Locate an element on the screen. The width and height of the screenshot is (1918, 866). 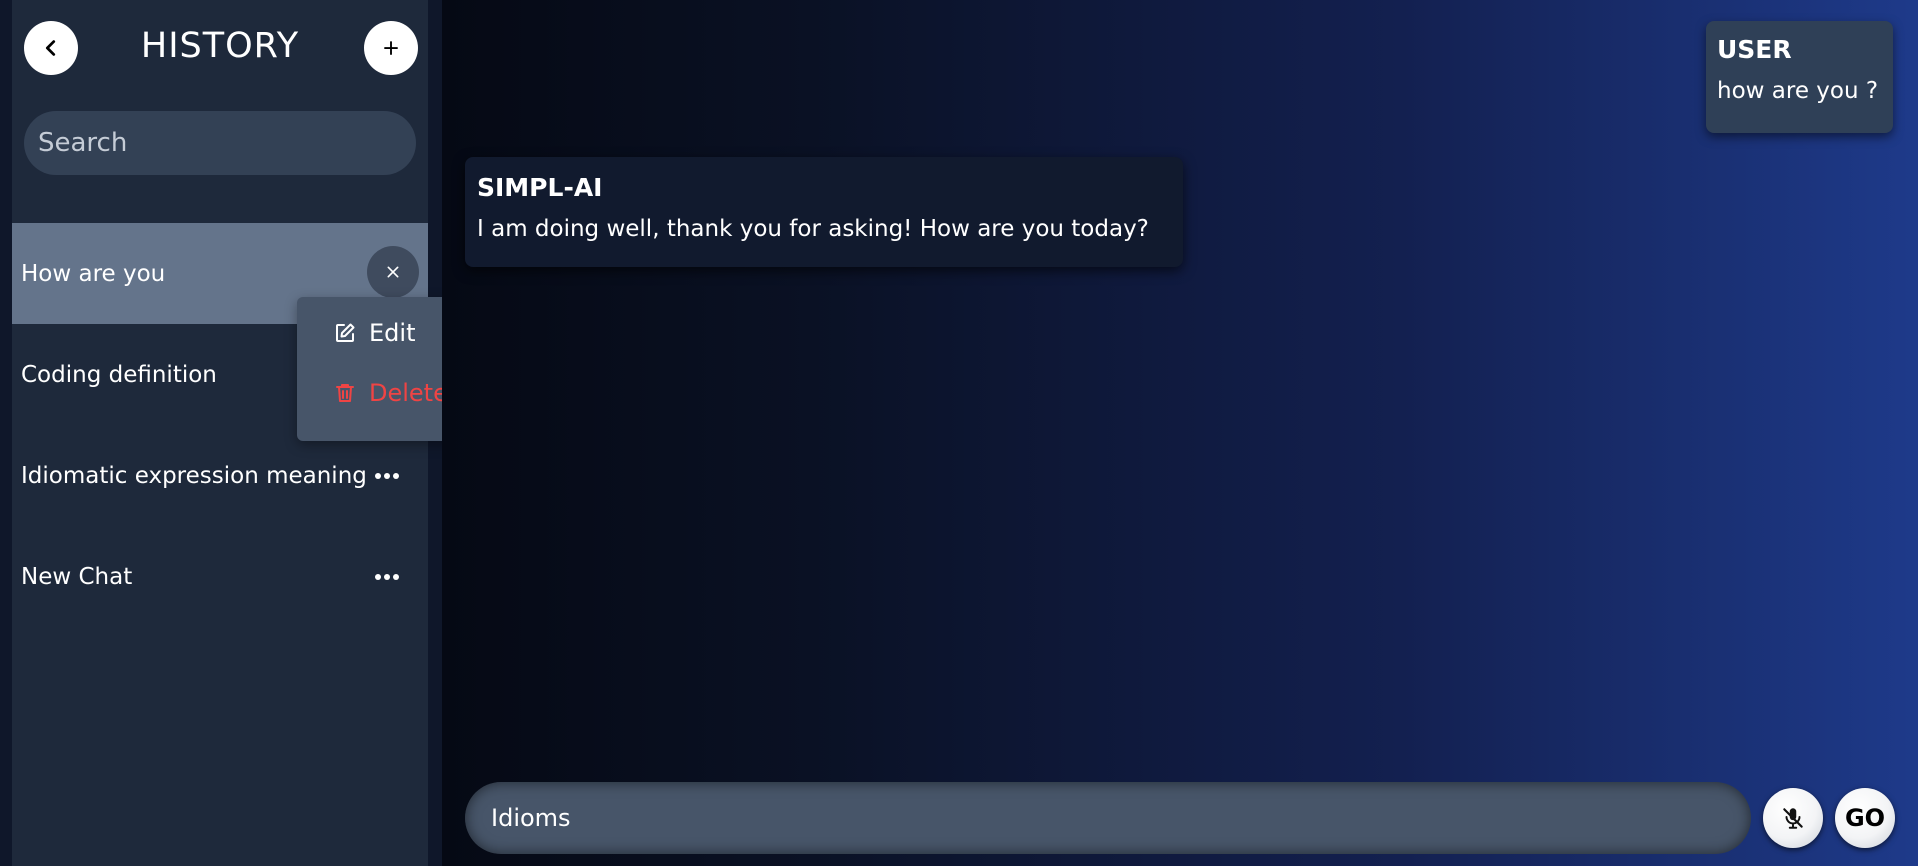
user-sender-label: USER is located at coordinates (1754, 49).